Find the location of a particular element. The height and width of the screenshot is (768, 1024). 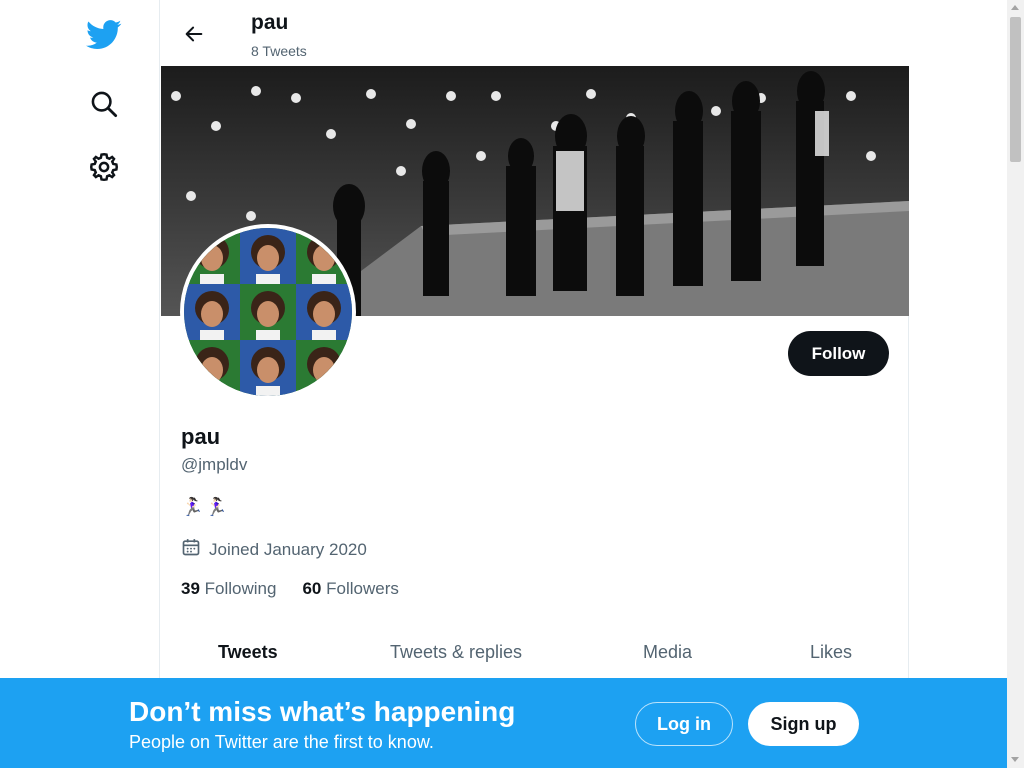

twitter-bird-icon is located at coordinates (104, 35).